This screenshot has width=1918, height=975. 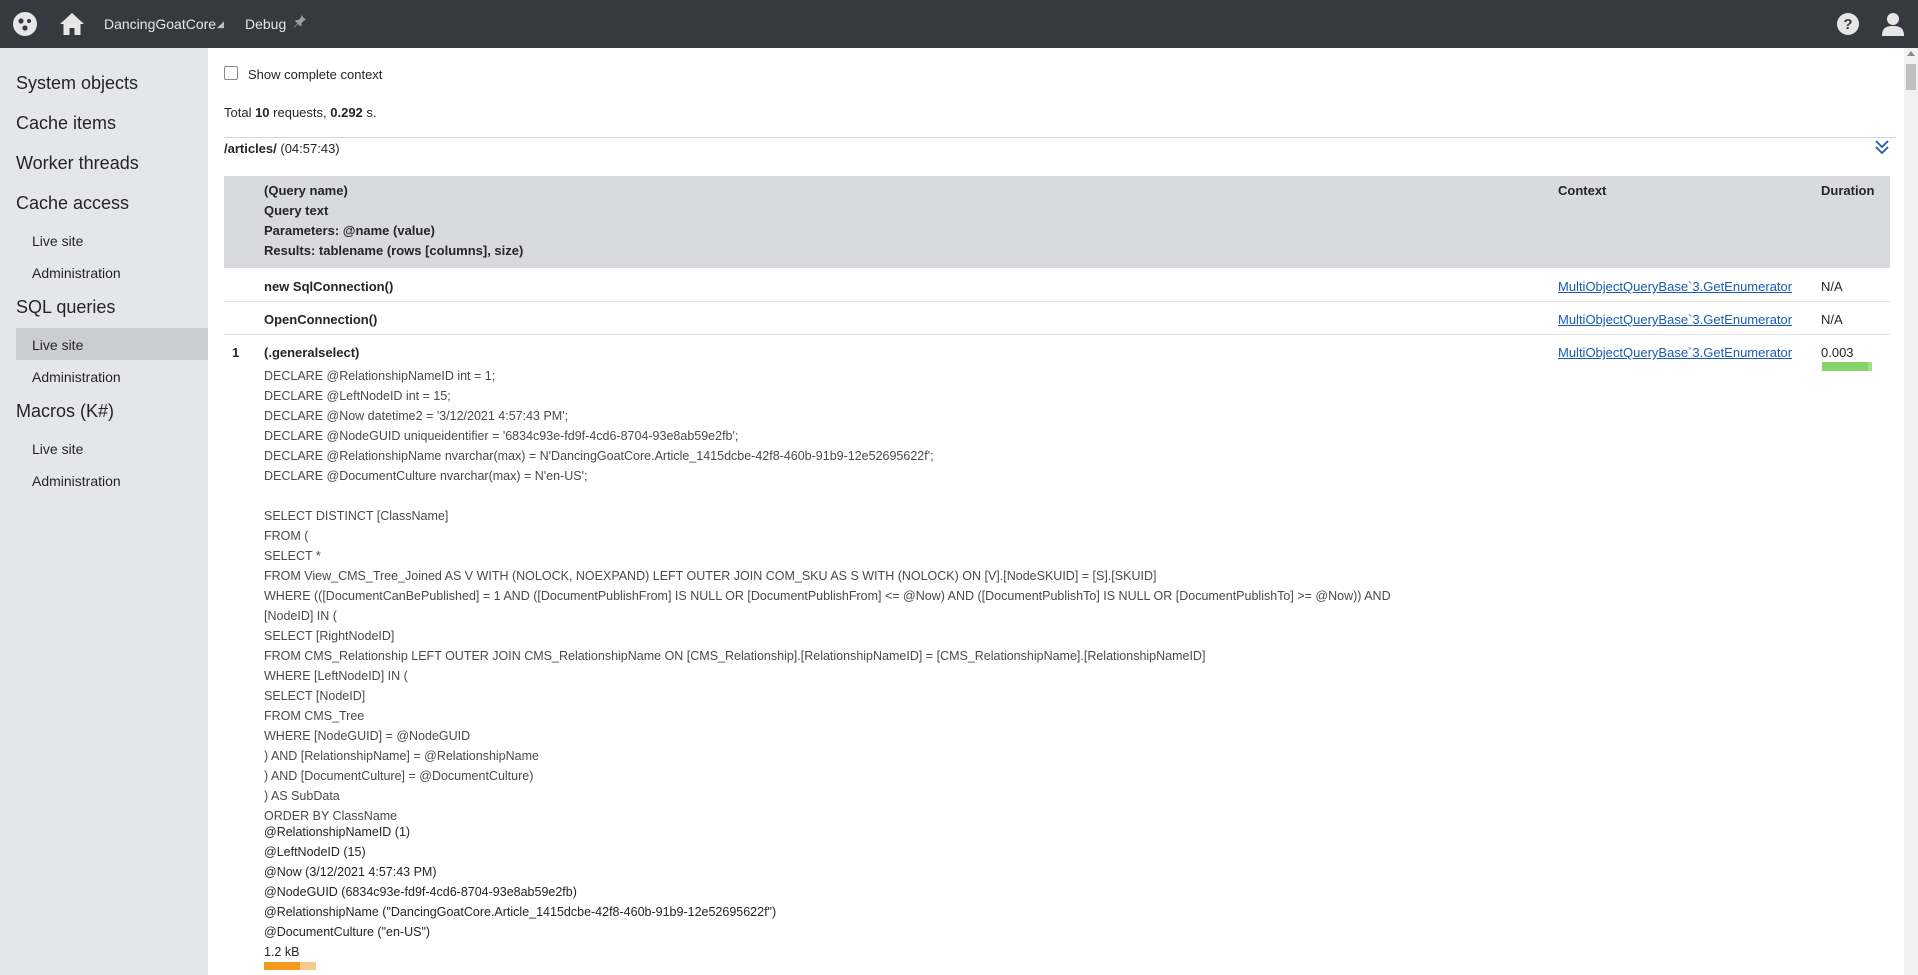 What do you see at coordinates (349, 230) in the screenshot?
I see `header-parameters: Parameters: @name (value)` at bounding box center [349, 230].